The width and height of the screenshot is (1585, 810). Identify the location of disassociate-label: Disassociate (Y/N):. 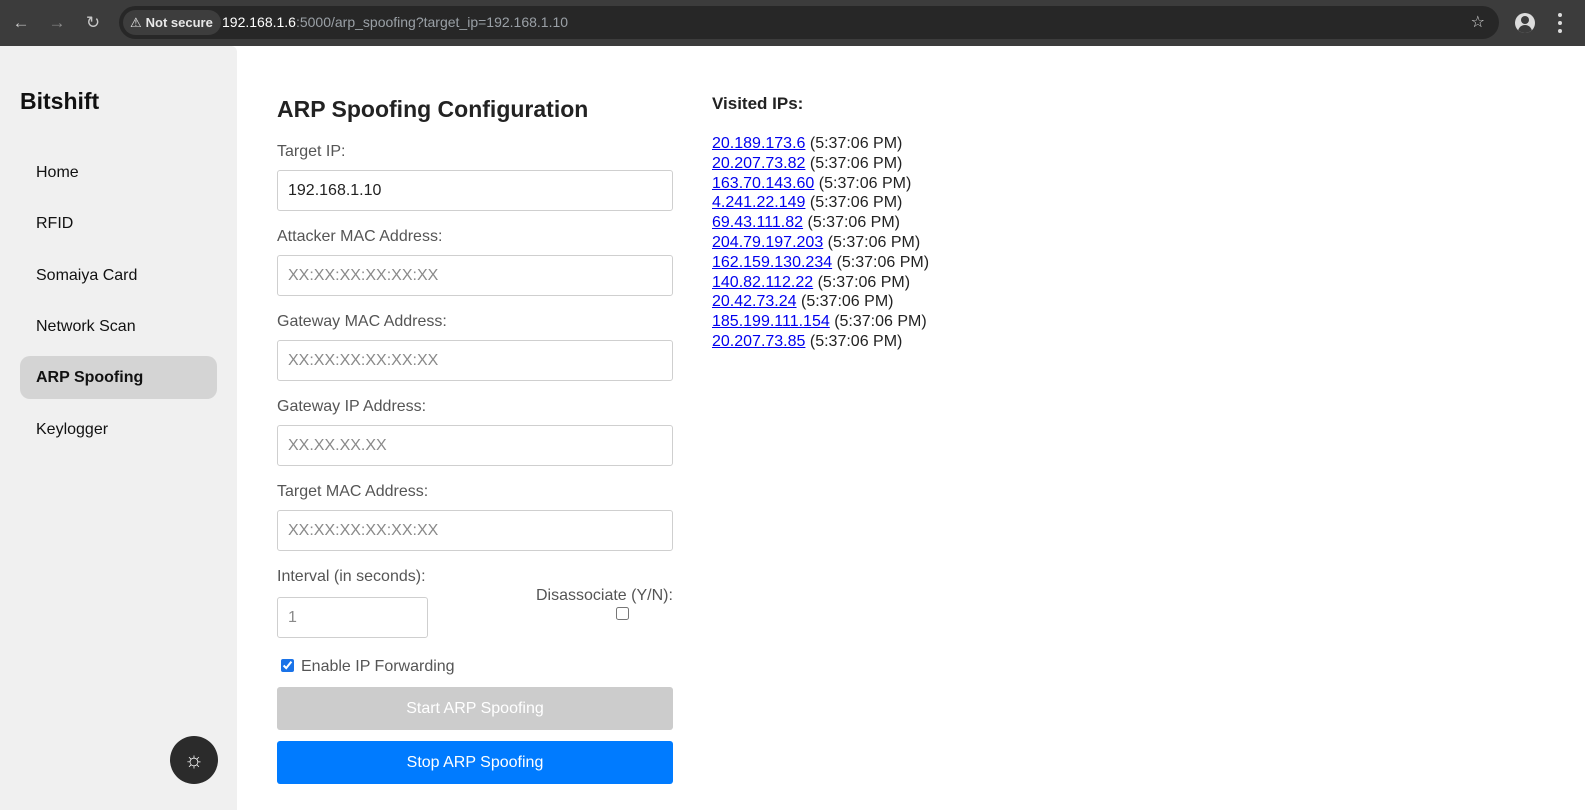
(604, 596).